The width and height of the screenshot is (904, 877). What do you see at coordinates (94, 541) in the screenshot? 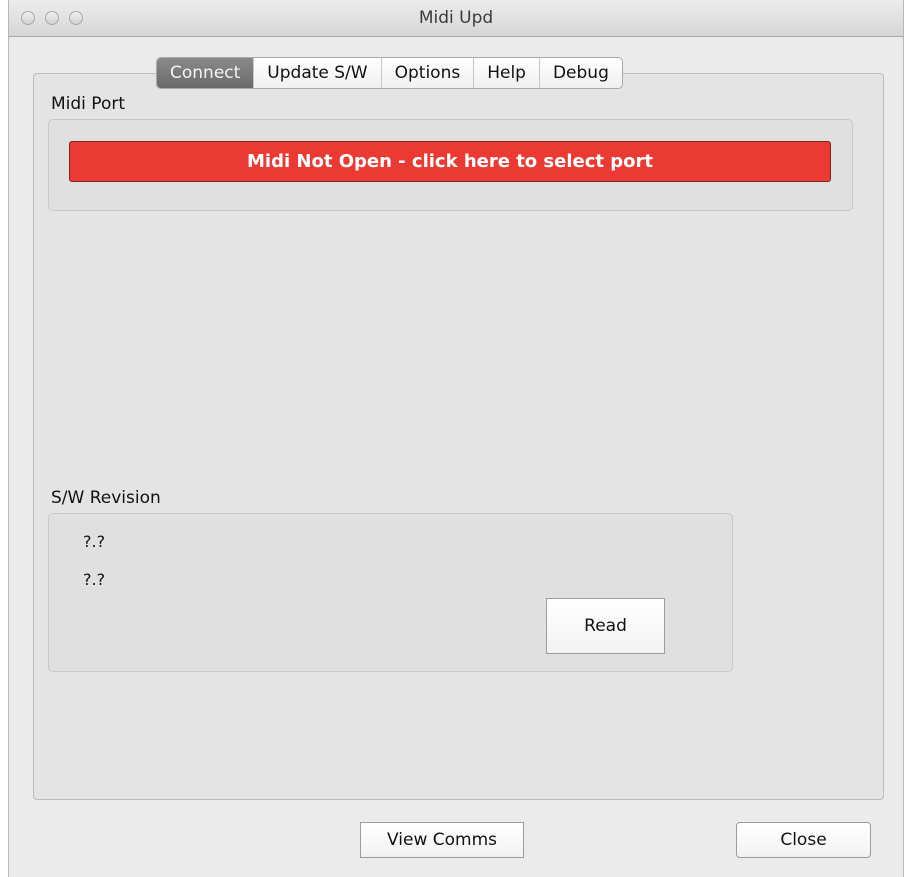
I see `revision-value-1: ?.?` at bounding box center [94, 541].